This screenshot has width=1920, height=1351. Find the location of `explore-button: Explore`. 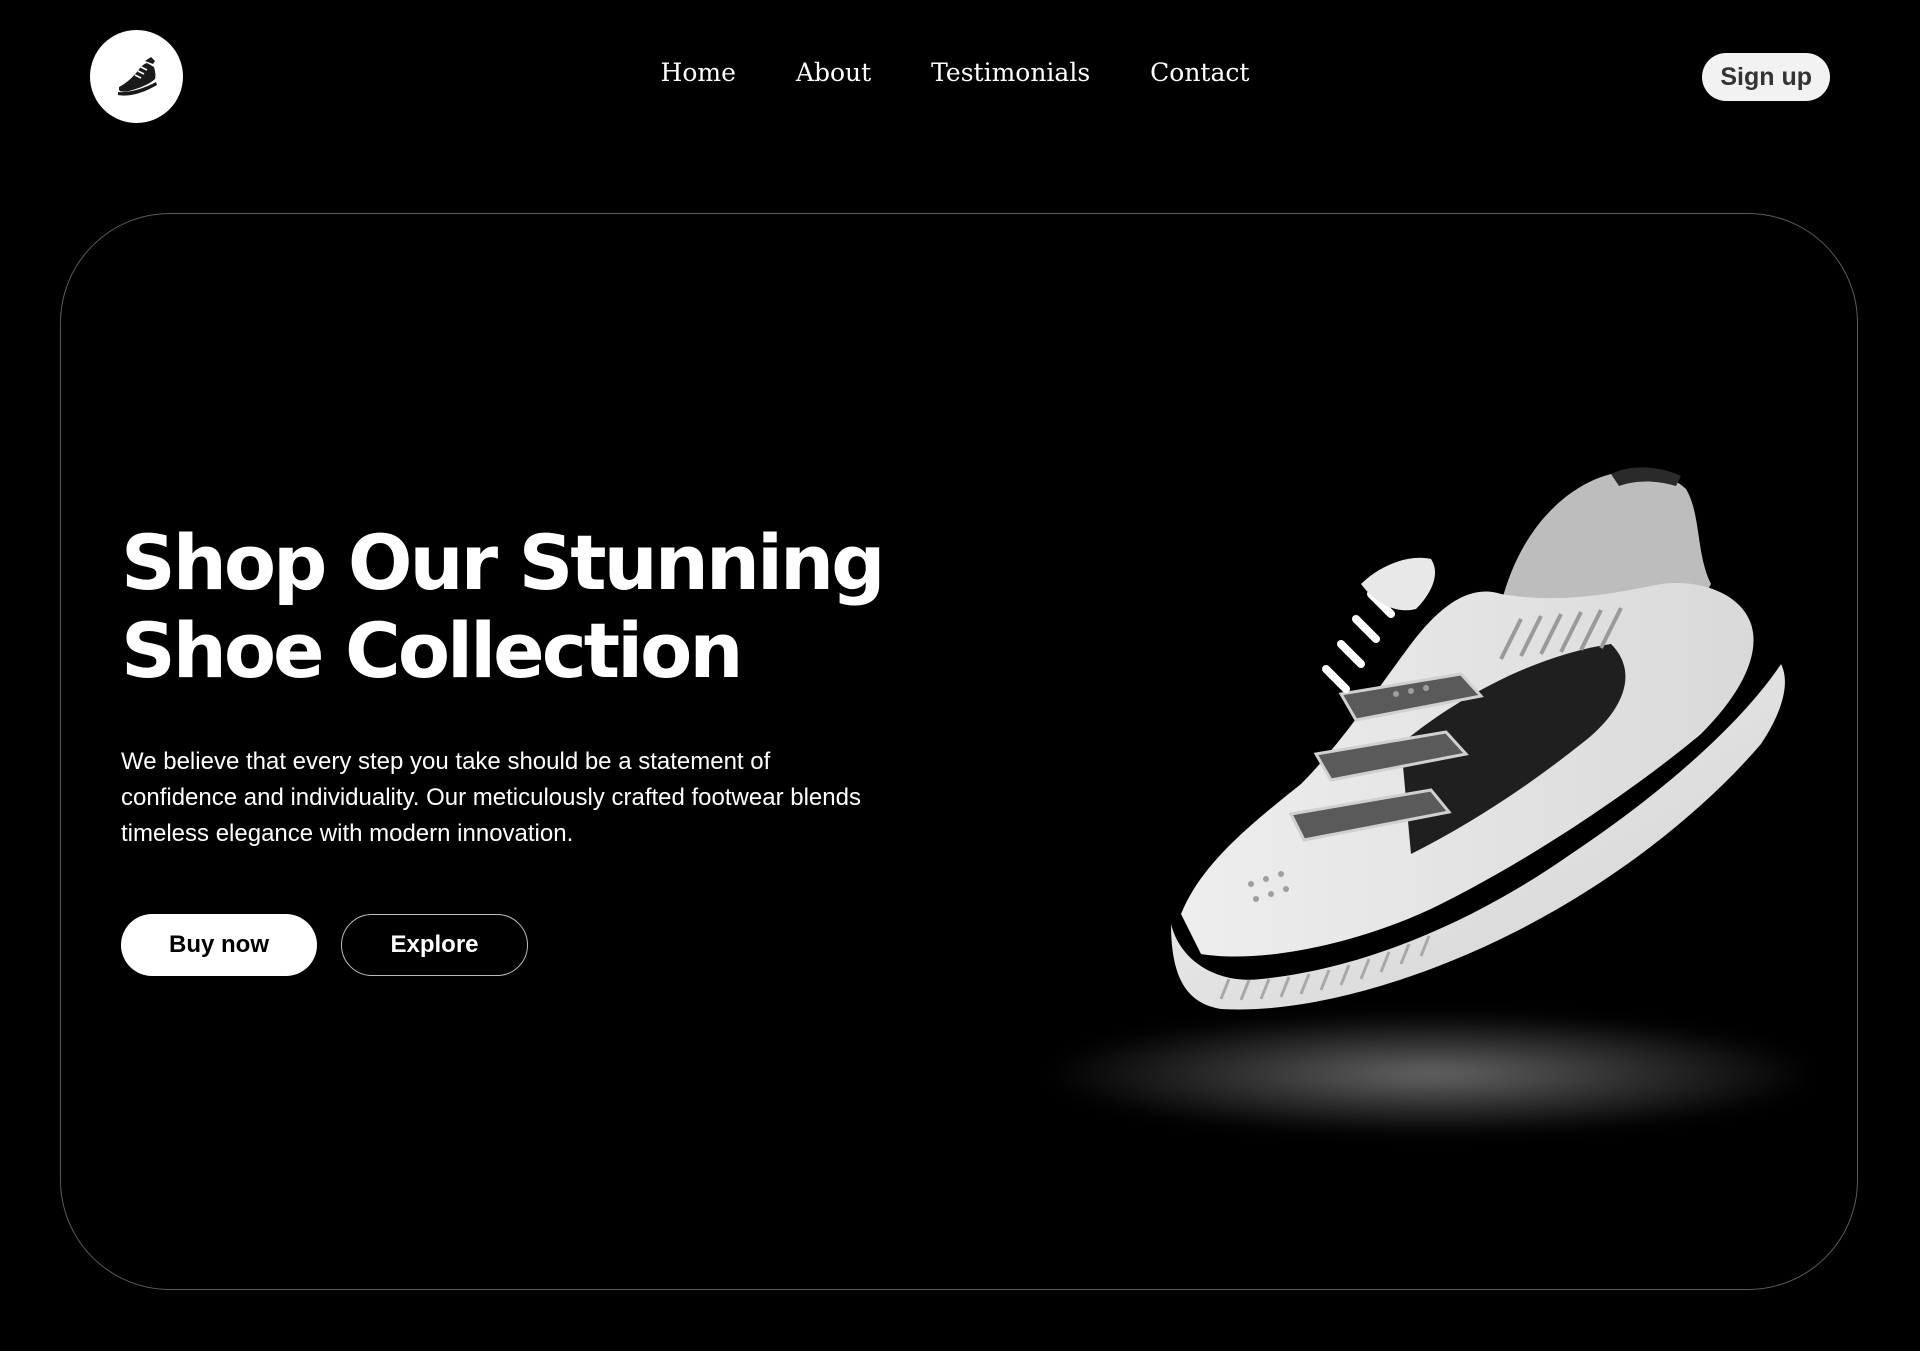

explore-button: Explore is located at coordinates (434, 945).